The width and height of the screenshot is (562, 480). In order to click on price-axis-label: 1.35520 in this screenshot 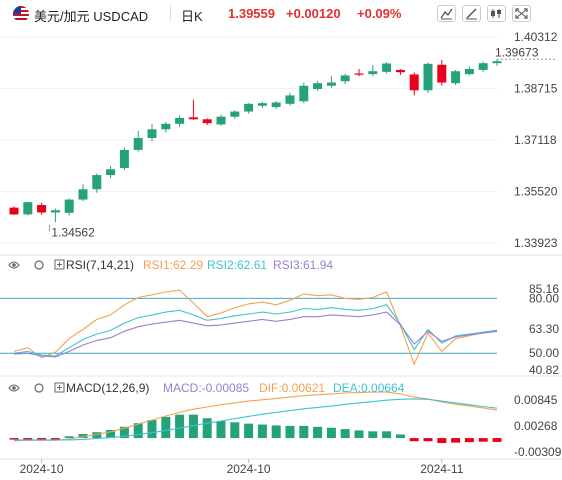, I will do `click(536, 192)`.